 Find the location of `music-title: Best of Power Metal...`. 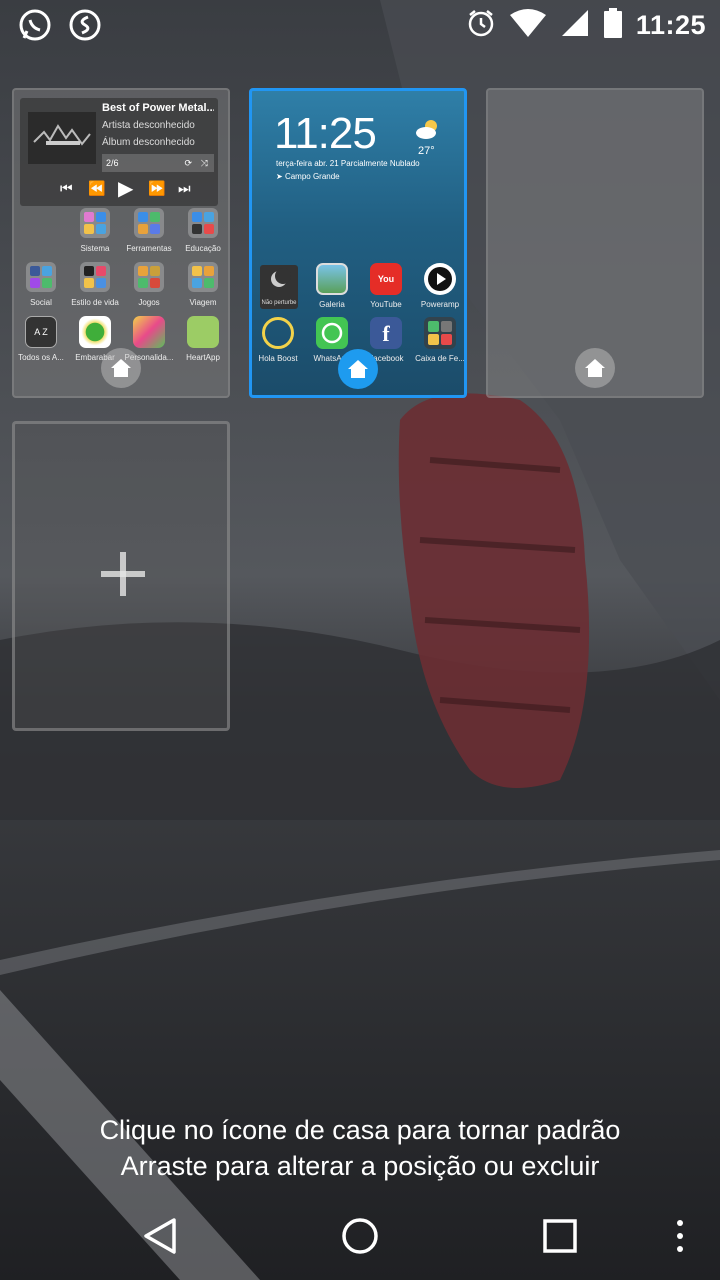

music-title: Best of Power Metal... is located at coordinates (158, 108).